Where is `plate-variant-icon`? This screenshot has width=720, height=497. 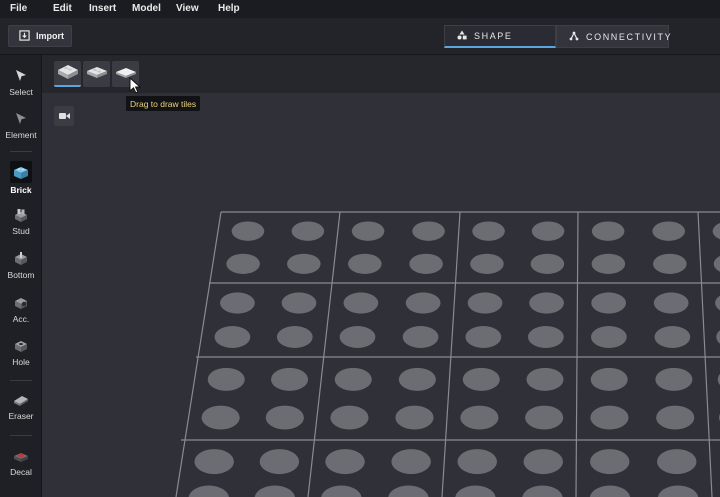 plate-variant-icon is located at coordinates (97, 74).